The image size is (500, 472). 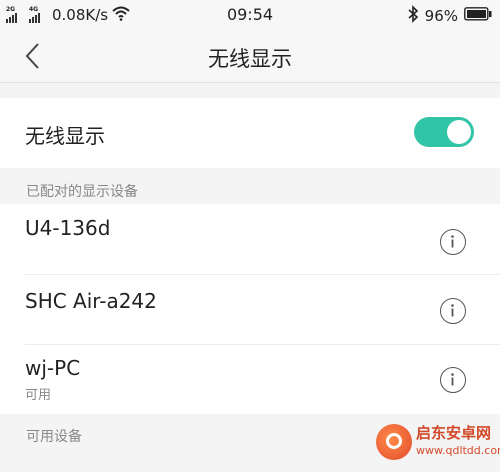 What do you see at coordinates (250, 379) in the screenshot?
I see `device-item: wj-PC 可用` at bounding box center [250, 379].